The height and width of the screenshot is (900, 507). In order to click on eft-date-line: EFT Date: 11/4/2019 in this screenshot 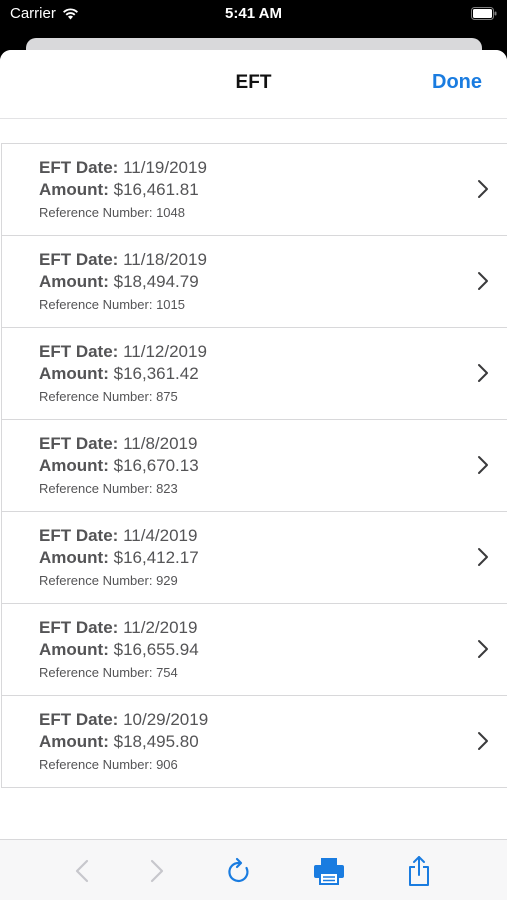, I will do `click(118, 536)`.